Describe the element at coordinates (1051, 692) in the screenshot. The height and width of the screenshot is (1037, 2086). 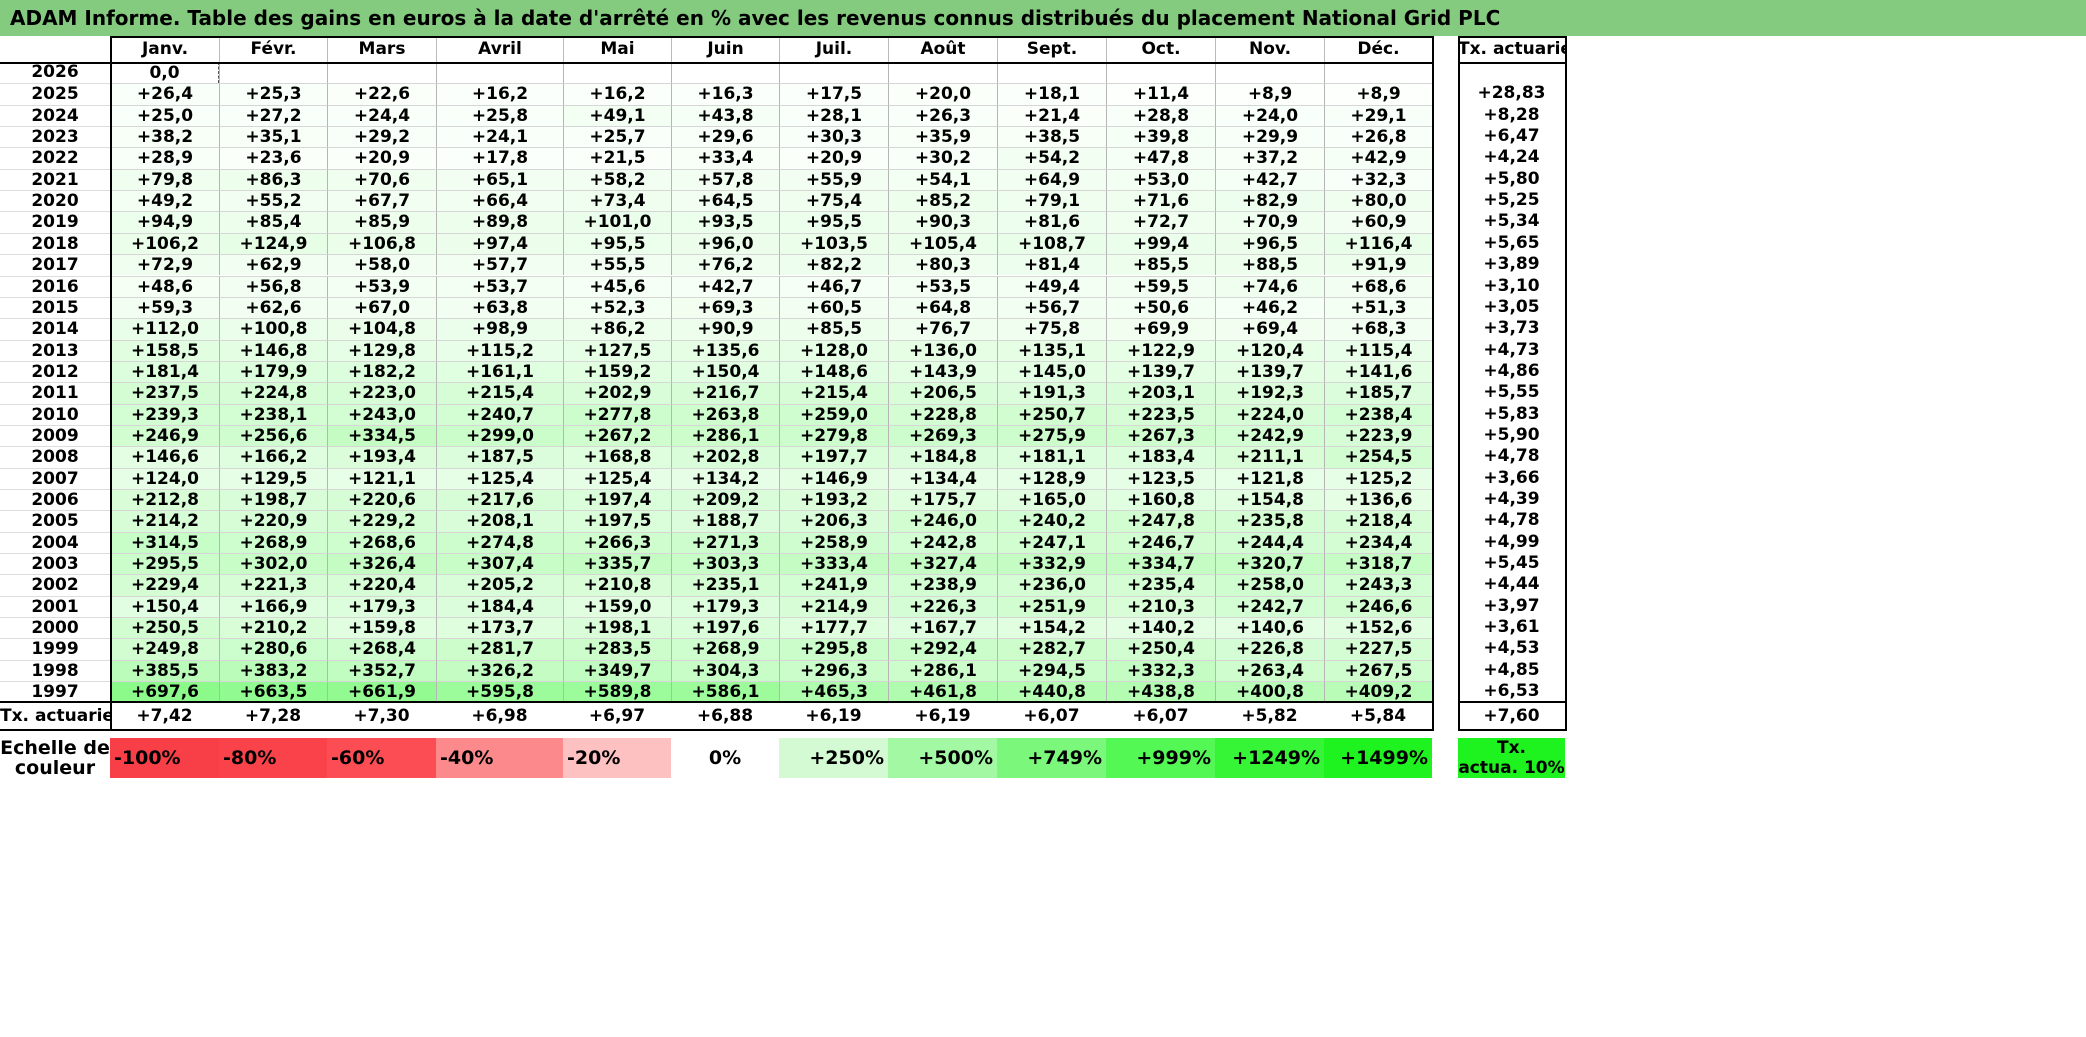
I see `table-cell: +440,8` at that location.